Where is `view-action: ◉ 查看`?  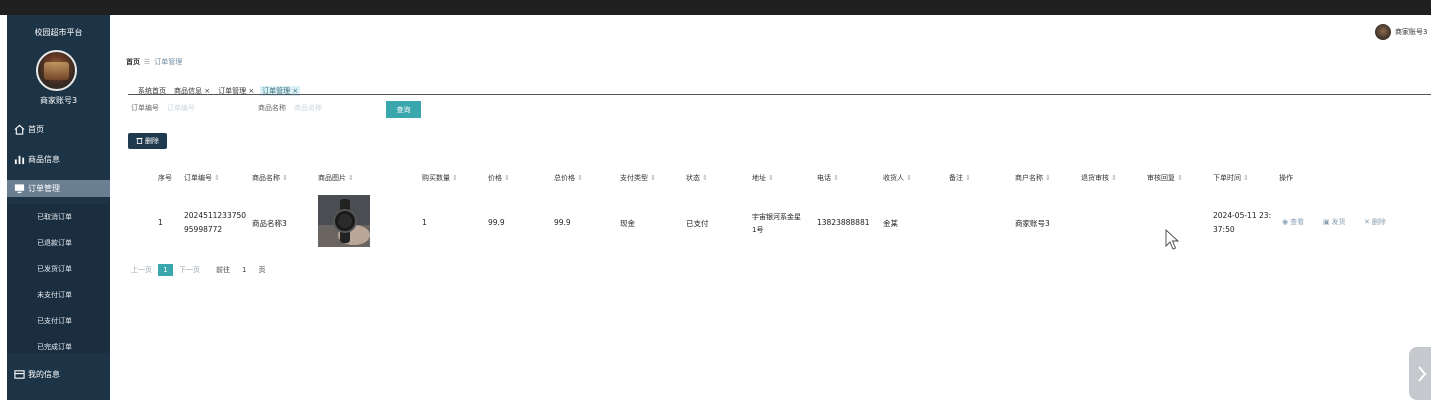 view-action: ◉ 查看 is located at coordinates (1293, 222).